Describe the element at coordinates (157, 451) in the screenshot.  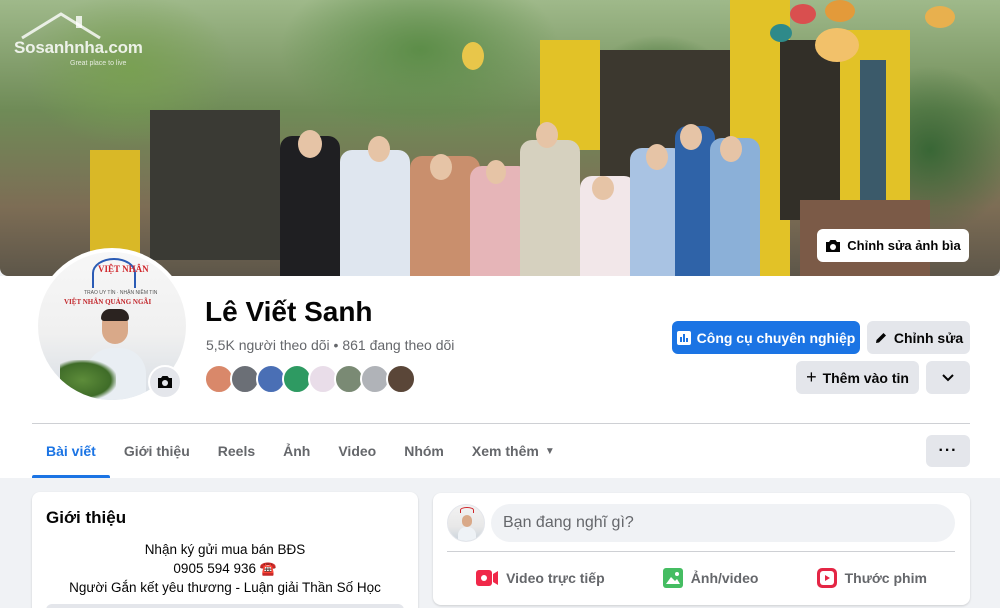
I see `tab-about: Giới thiệu` at that location.